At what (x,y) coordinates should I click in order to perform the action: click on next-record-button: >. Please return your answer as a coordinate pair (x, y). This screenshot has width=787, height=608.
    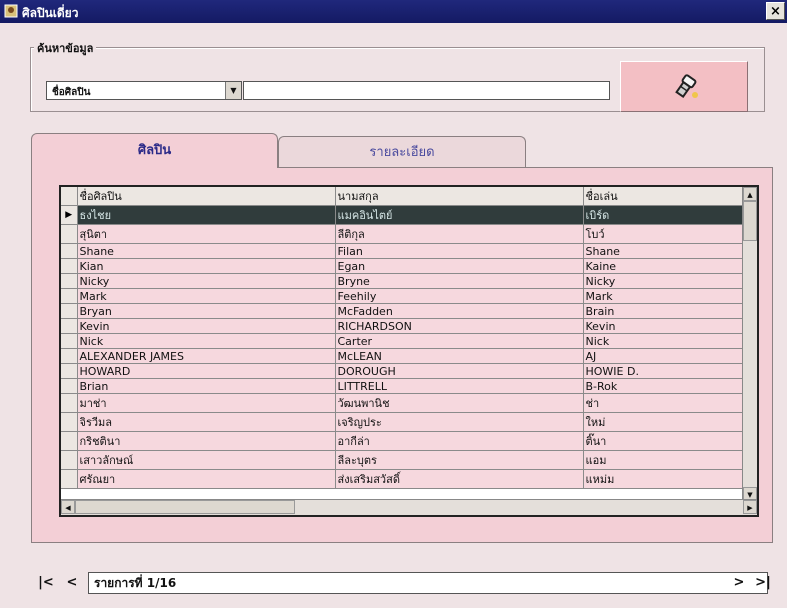
    Looking at the image, I should click on (739, 583).